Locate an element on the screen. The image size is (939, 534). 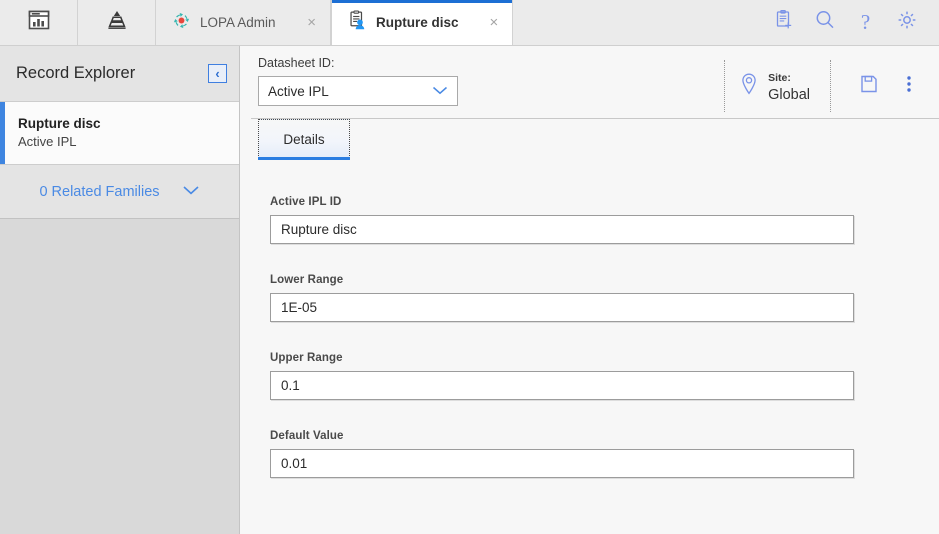
field-label: Default Value is located at coordinates (307, 436).